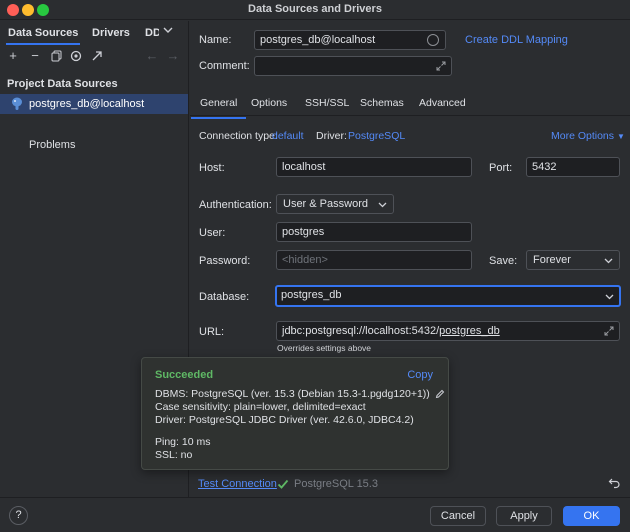 This screenshot has height=532, width=630. Describe the element at coordinates (215, 40) in the screenshot. I see `name-label: Name:` at that location.